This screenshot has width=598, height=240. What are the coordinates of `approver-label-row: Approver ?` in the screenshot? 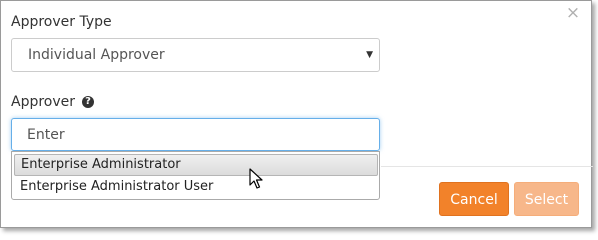 It's located at (53, 102).